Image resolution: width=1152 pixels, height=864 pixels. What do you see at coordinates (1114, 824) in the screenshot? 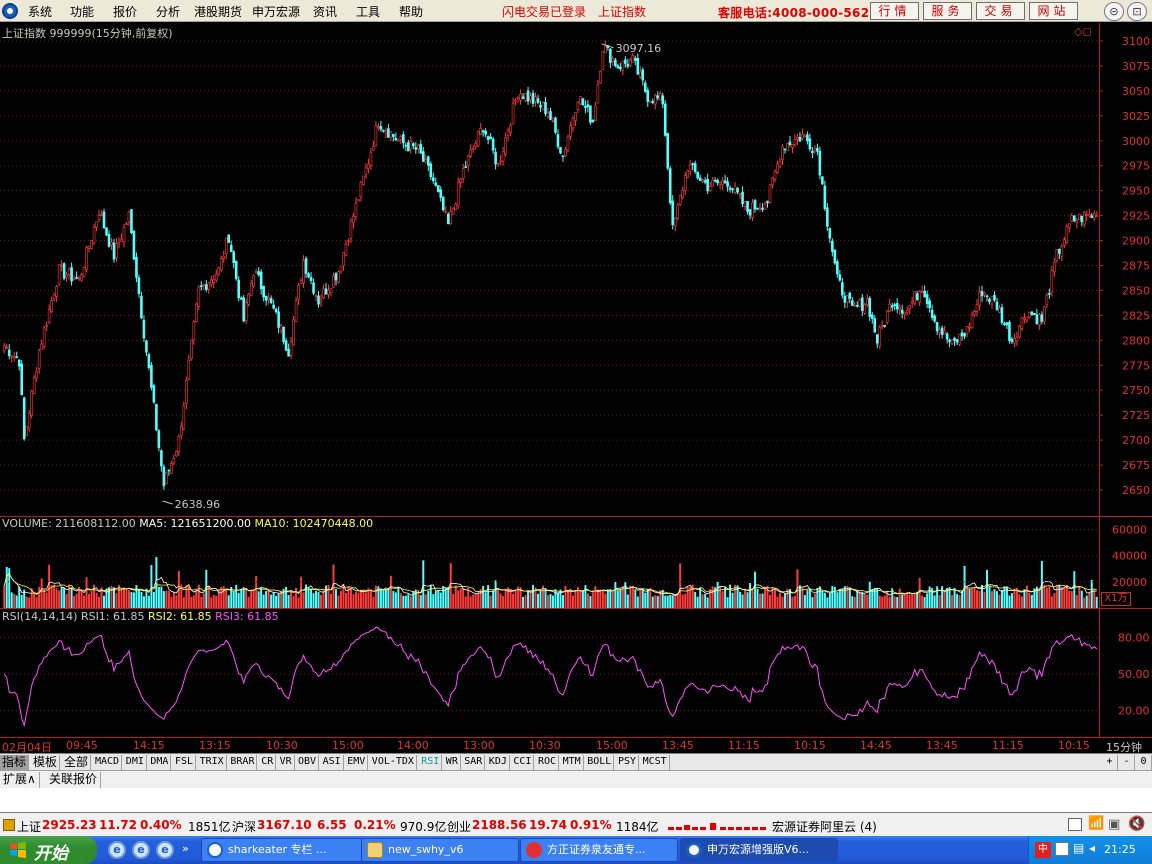
I see `disk-icon: ▣` at bounding box center [1114, 824].